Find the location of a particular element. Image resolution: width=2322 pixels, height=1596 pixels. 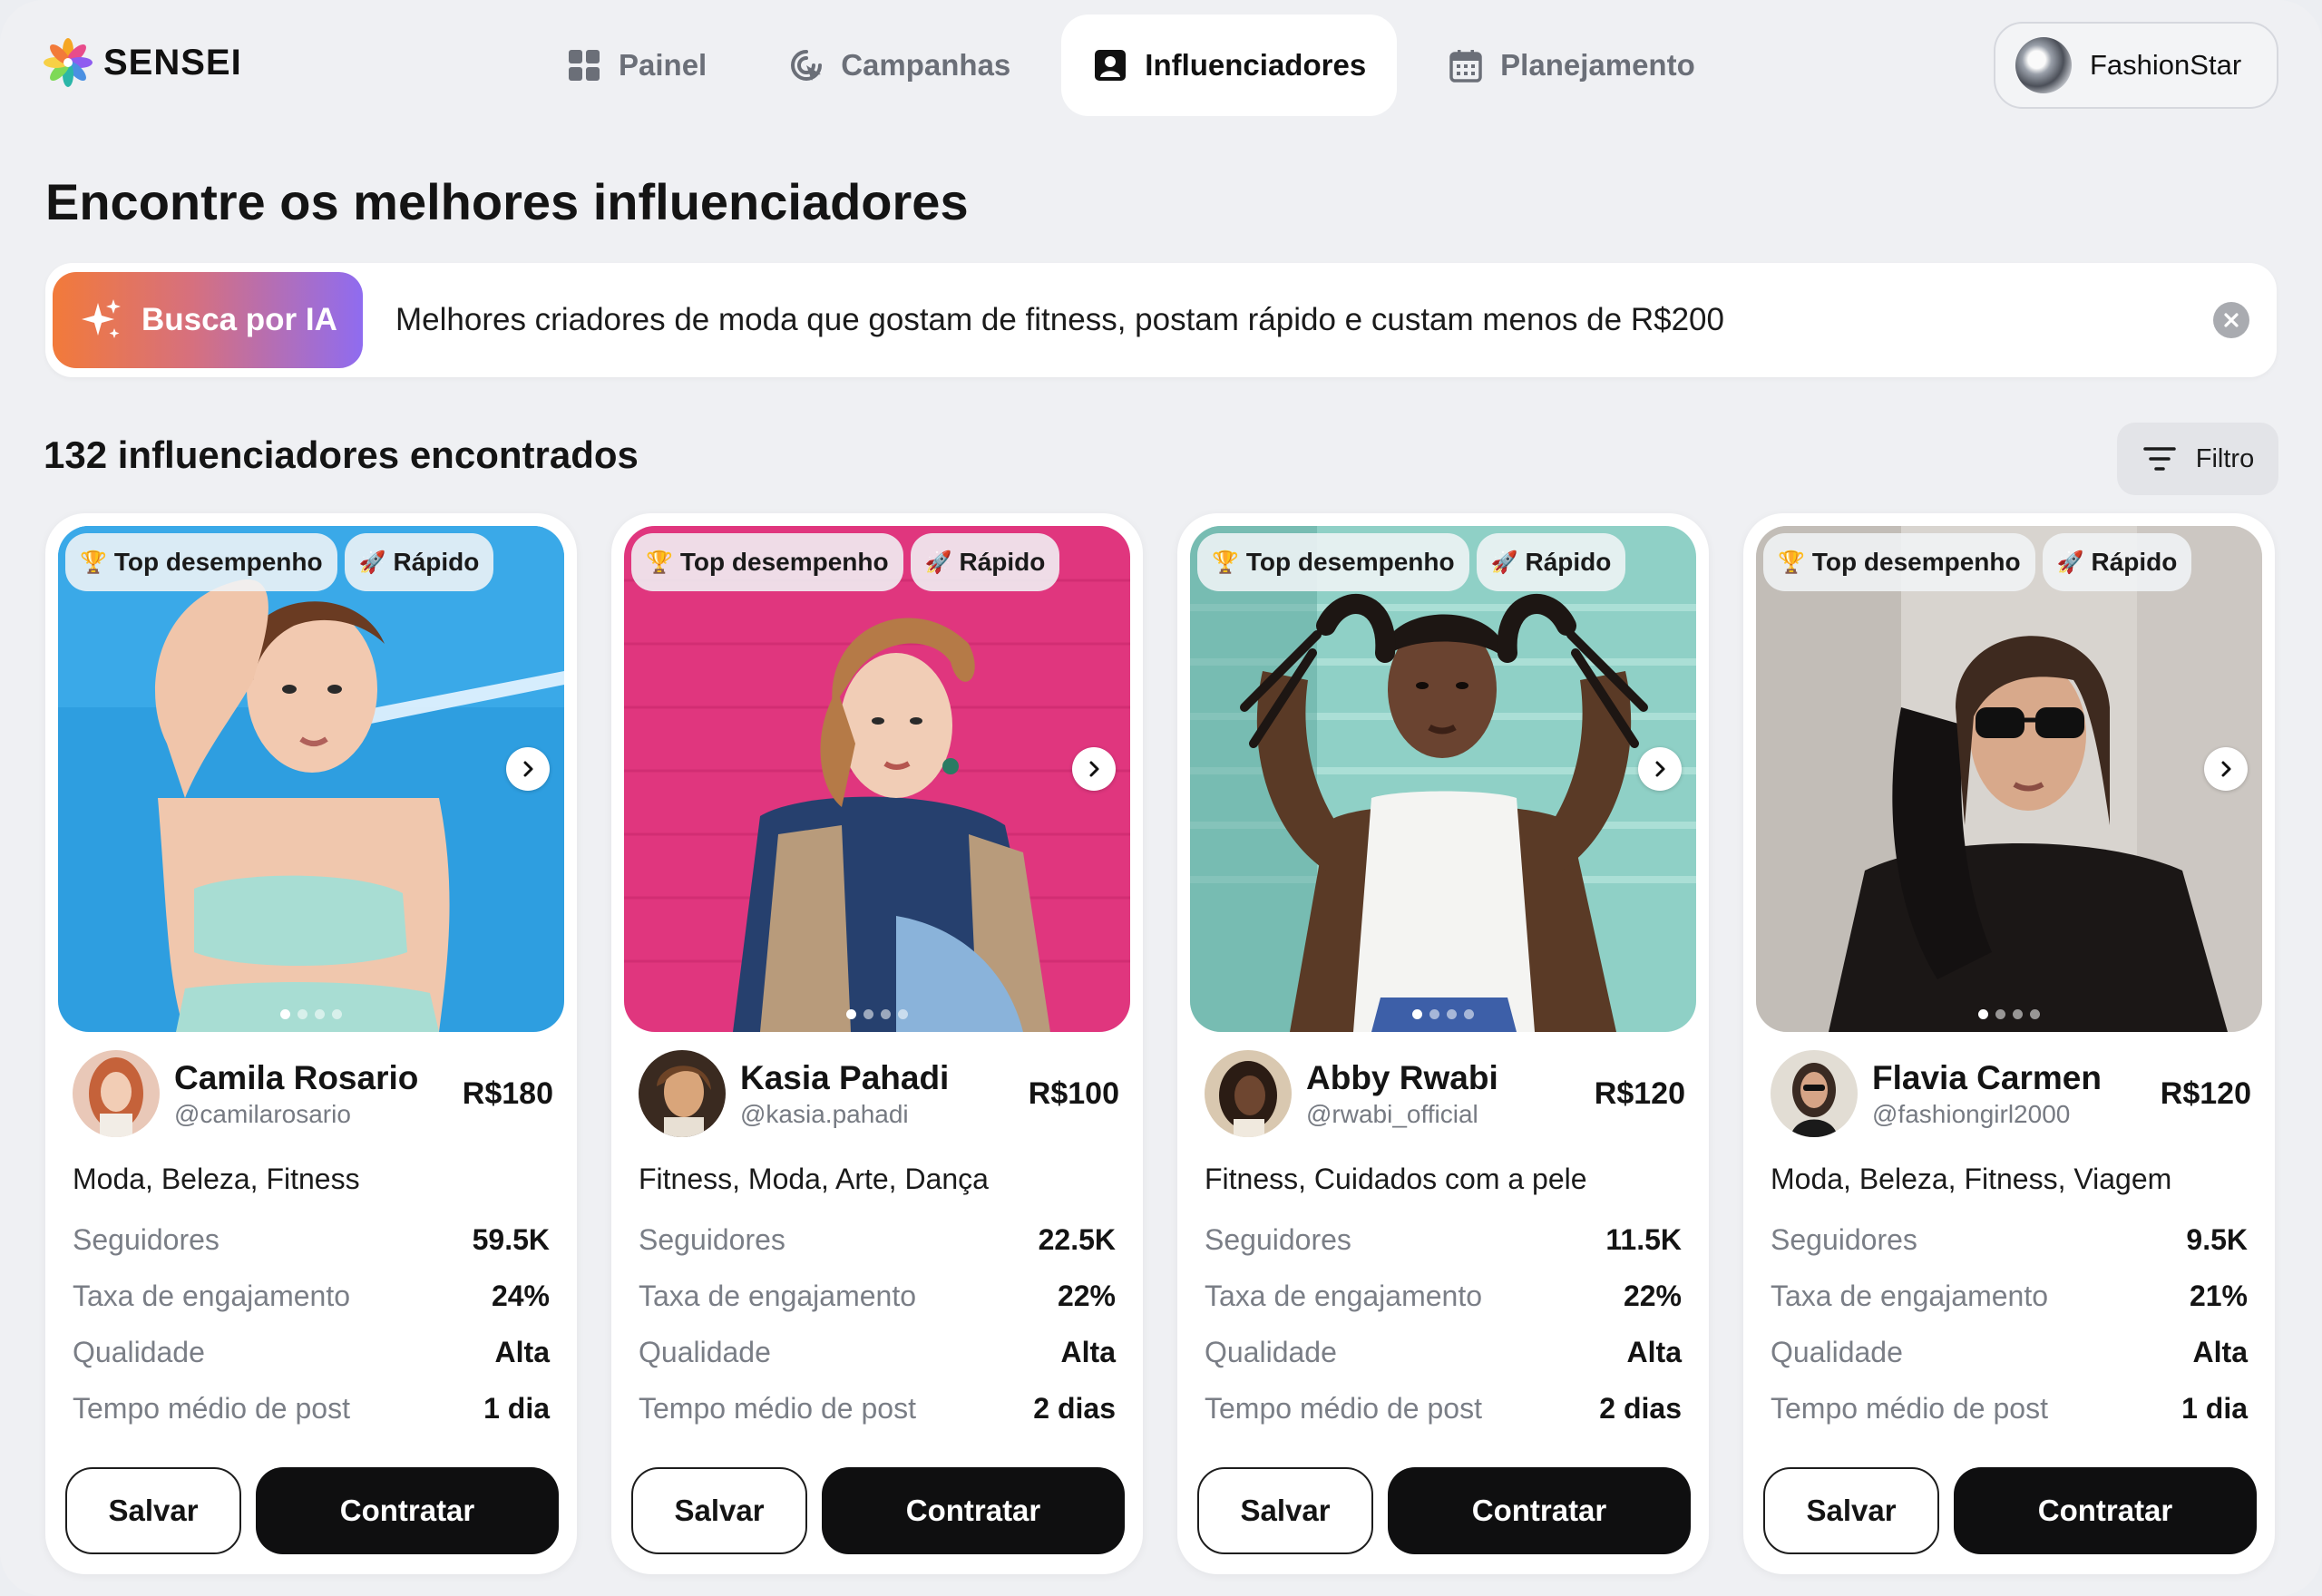

card-actions: Salvar Contratar is located at coordinates (878, 1510).